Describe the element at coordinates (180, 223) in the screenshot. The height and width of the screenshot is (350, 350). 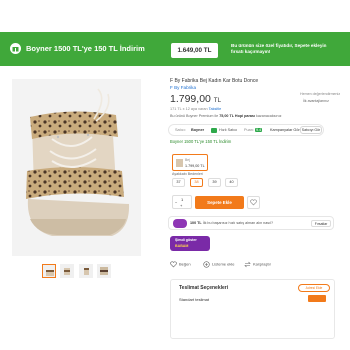
I see `promo-badge-icon` at that location.